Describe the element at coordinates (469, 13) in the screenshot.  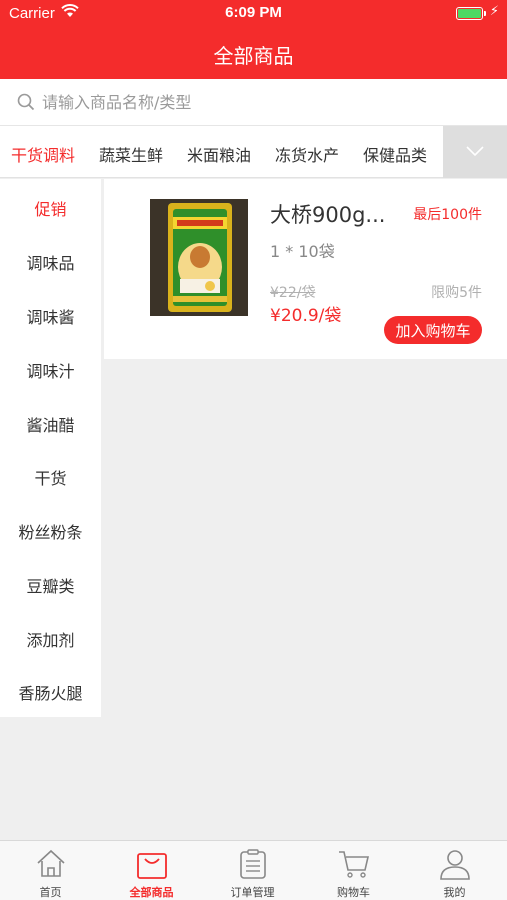
I see `battery-icon` at that location.